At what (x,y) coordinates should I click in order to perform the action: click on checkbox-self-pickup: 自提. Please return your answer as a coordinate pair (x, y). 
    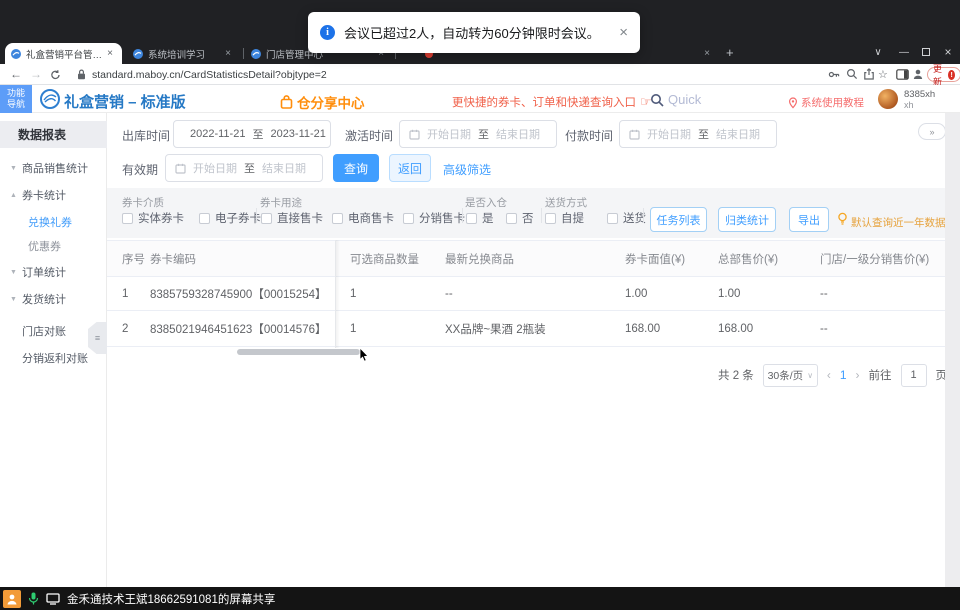
    Looking at the image, I should click on (564, 218).